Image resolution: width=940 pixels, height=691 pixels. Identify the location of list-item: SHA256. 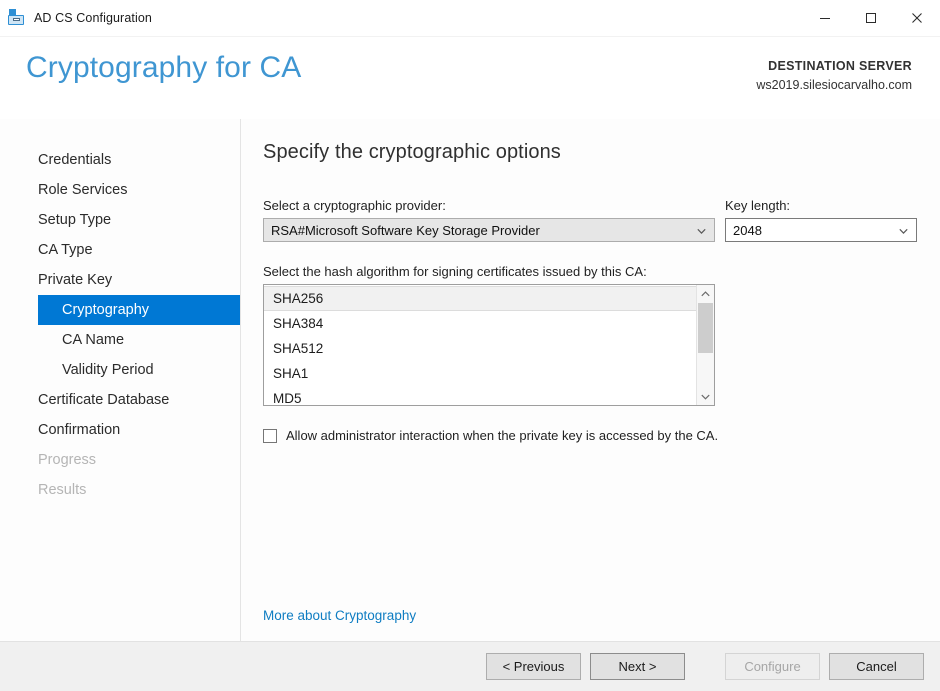
(480, 298).